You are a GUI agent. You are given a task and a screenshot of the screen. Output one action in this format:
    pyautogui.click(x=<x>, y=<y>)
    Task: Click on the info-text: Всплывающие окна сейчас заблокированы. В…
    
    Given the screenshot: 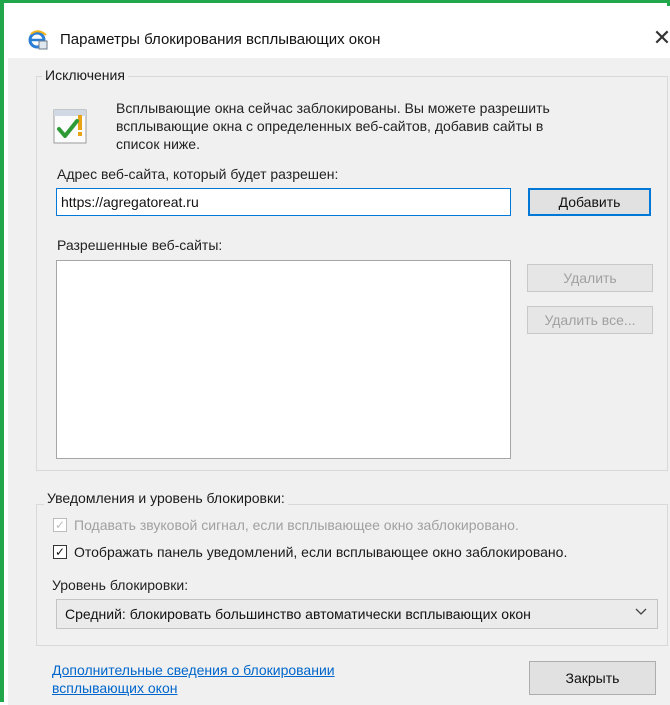 What is the action you would take?
    pyautogui.click(x=333, y=126)
    